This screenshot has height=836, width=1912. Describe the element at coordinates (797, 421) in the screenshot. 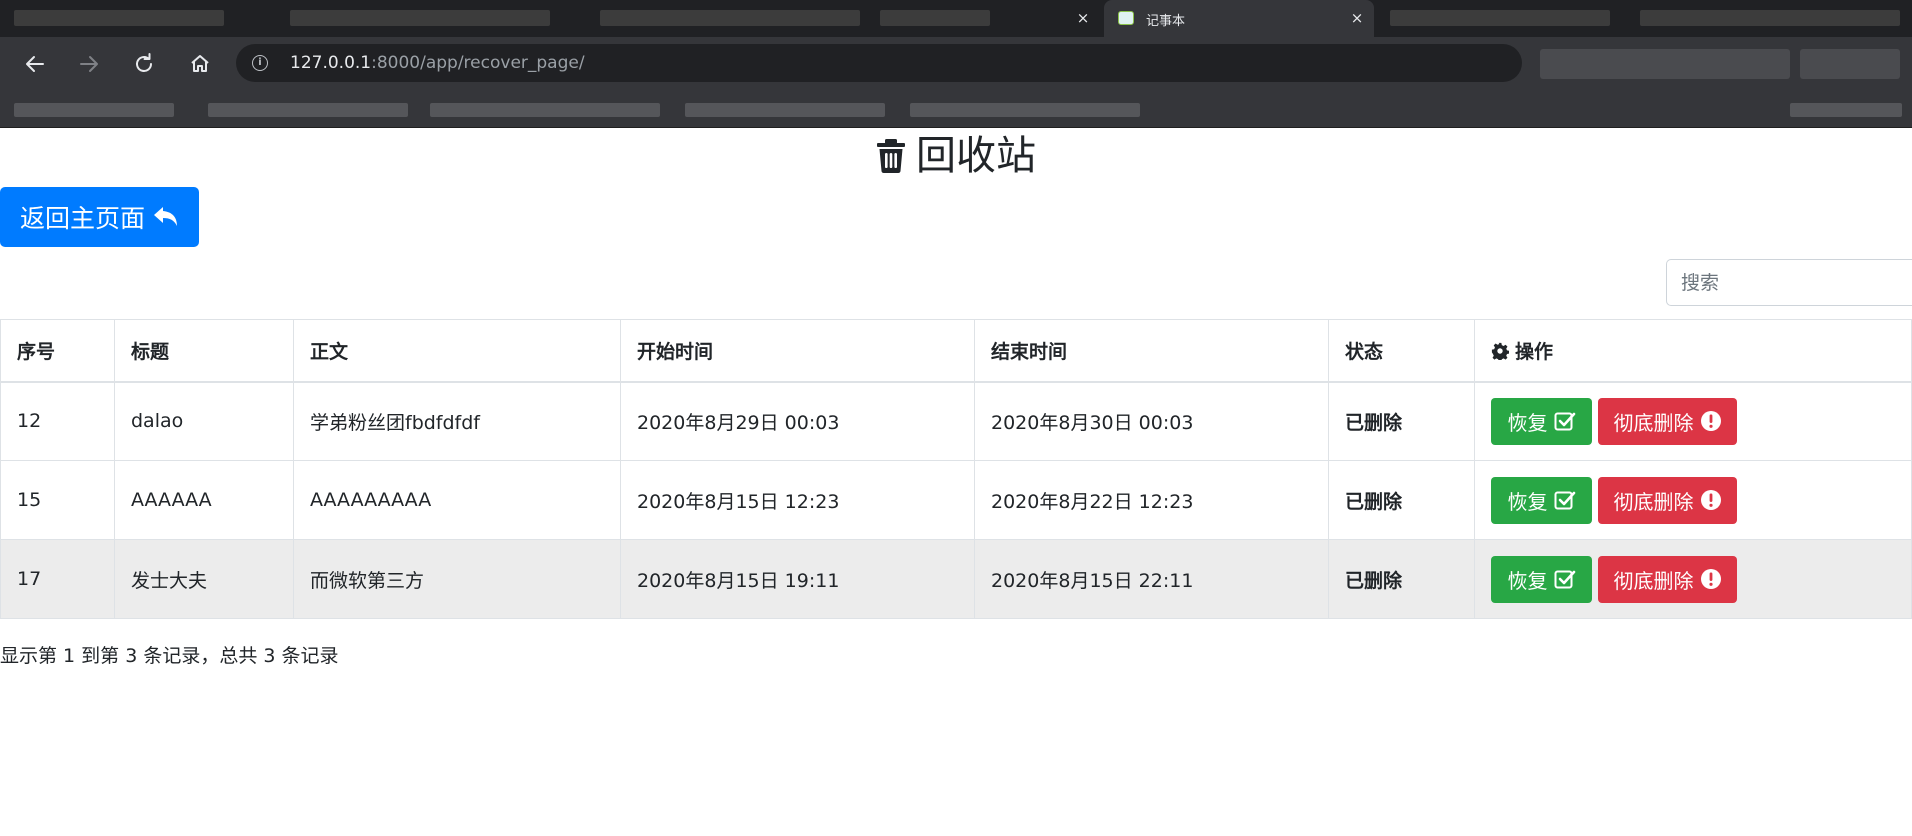

I see `cell-start-time: 2020年8月29日 00:03` at that location.